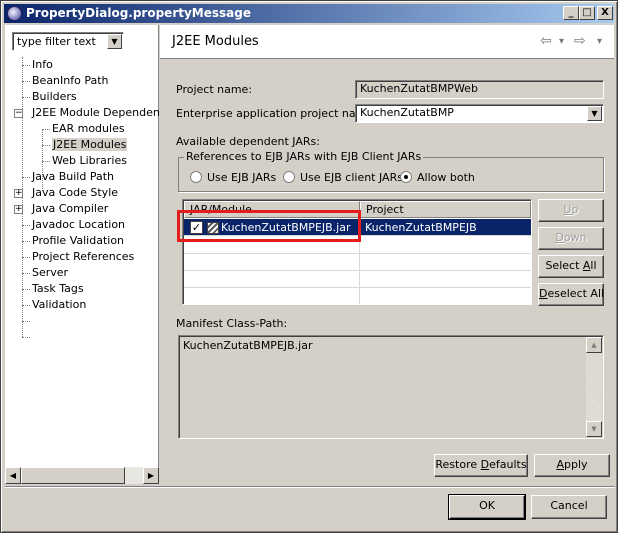 The image size is (618, 533). I want to click on title-bar: PropertyDialog.propertyMessage _ □ X, so click(309, 13).